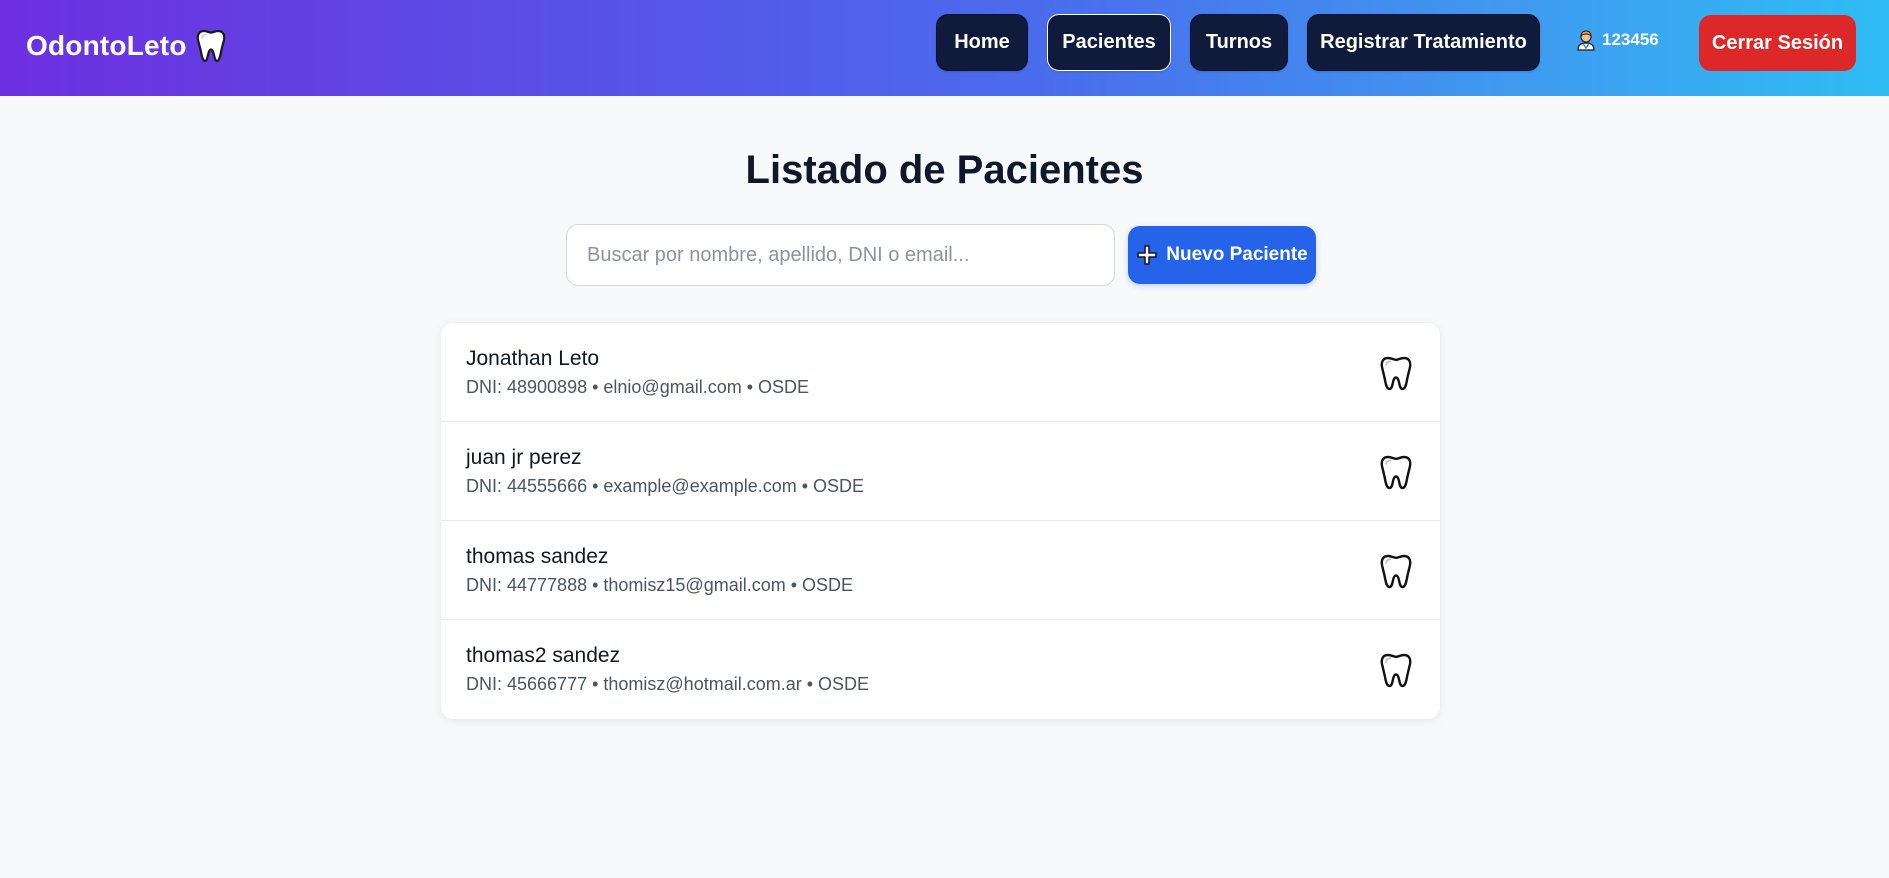 The width and height of the screenshot is (1889, 878). What do you see at coordinates (840, 255) in the screenshot?
I see `search-input` at bounding box center [840, 255].